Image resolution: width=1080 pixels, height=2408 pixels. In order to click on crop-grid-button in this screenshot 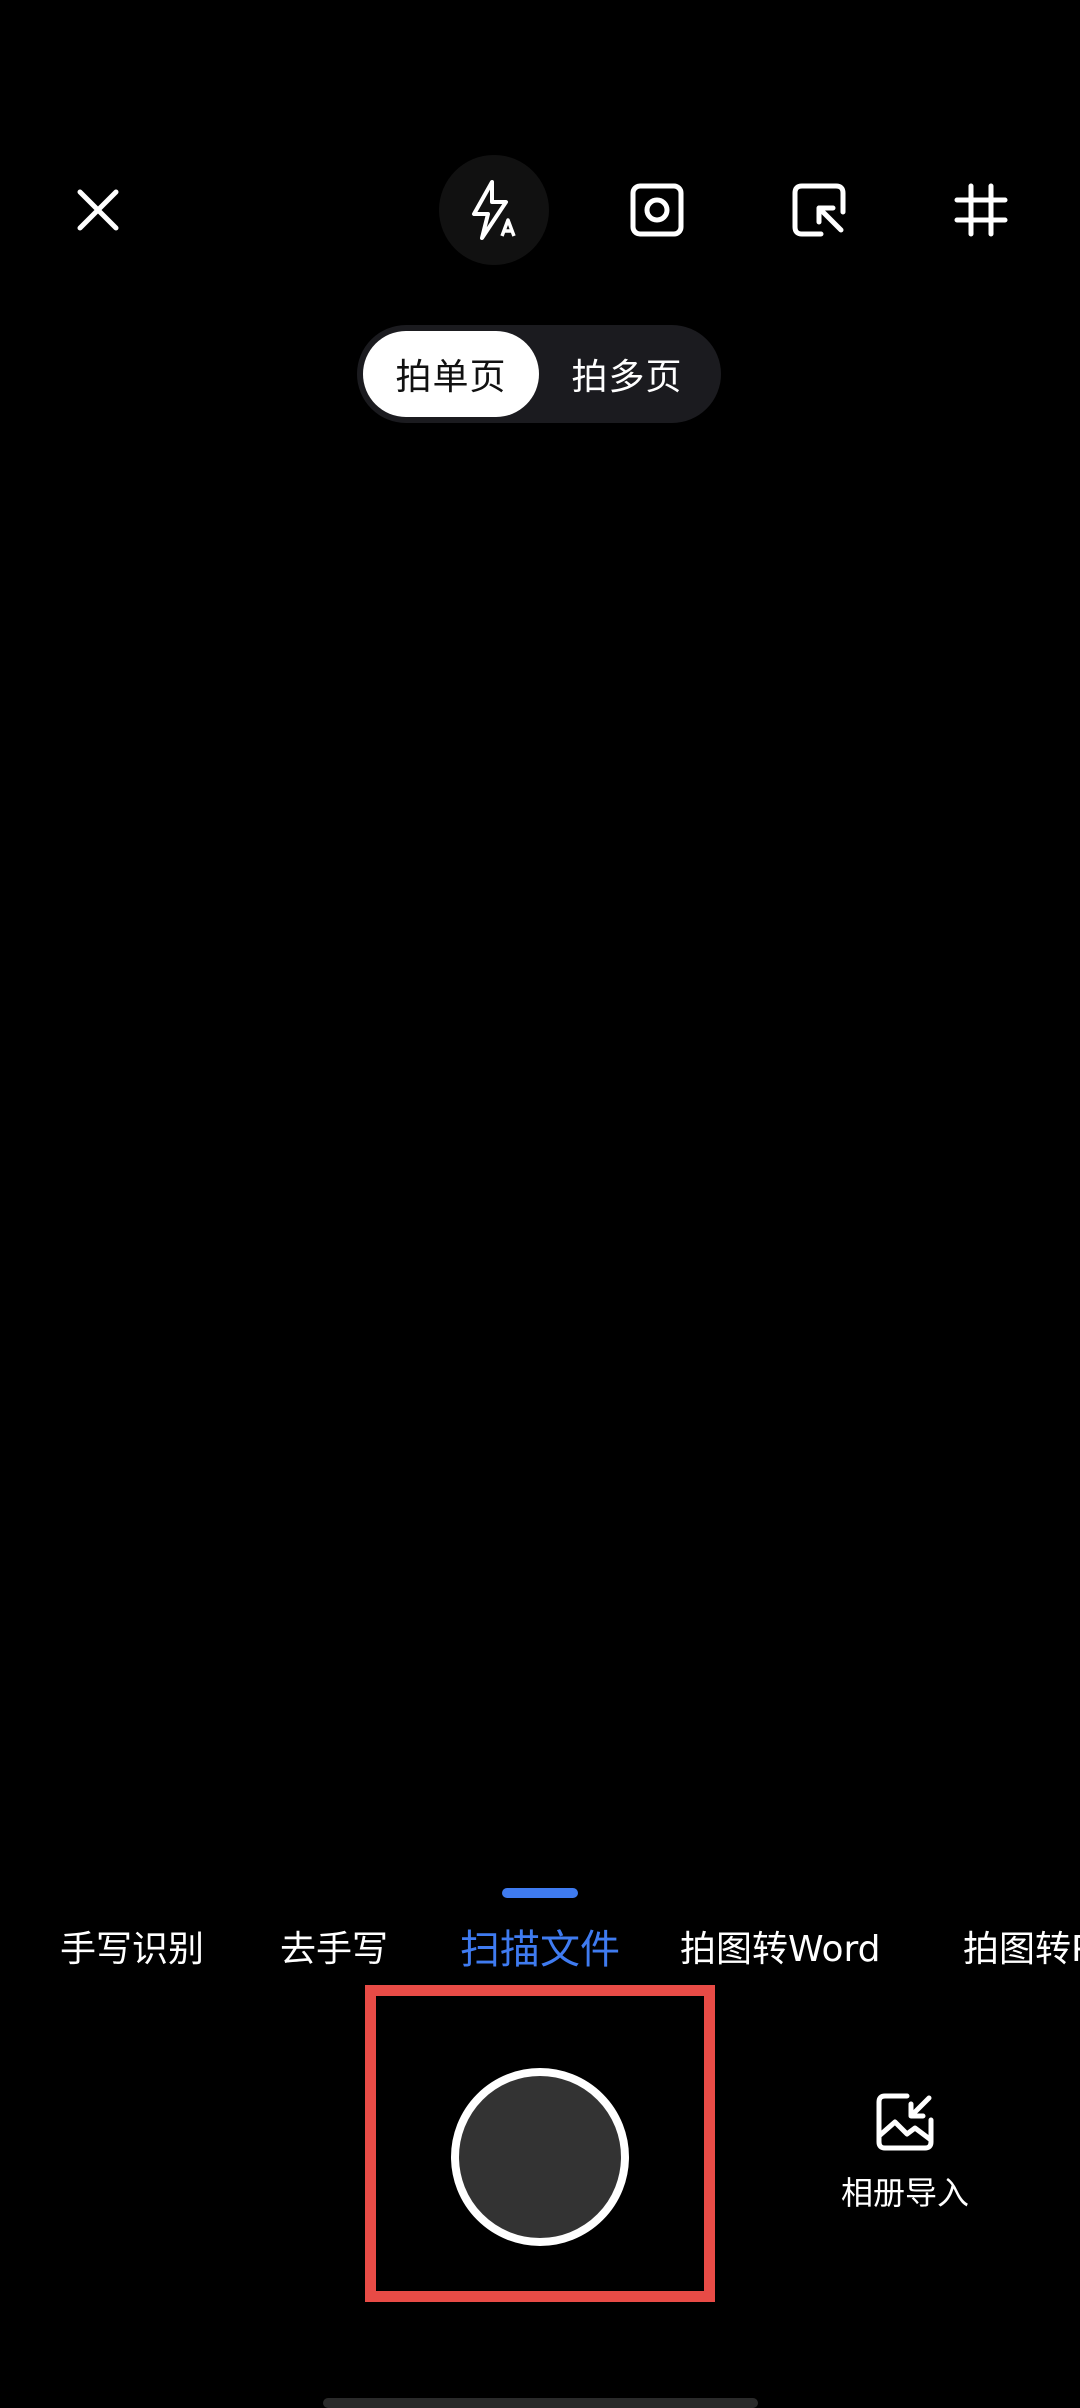, I will do `click(981, 210)`.